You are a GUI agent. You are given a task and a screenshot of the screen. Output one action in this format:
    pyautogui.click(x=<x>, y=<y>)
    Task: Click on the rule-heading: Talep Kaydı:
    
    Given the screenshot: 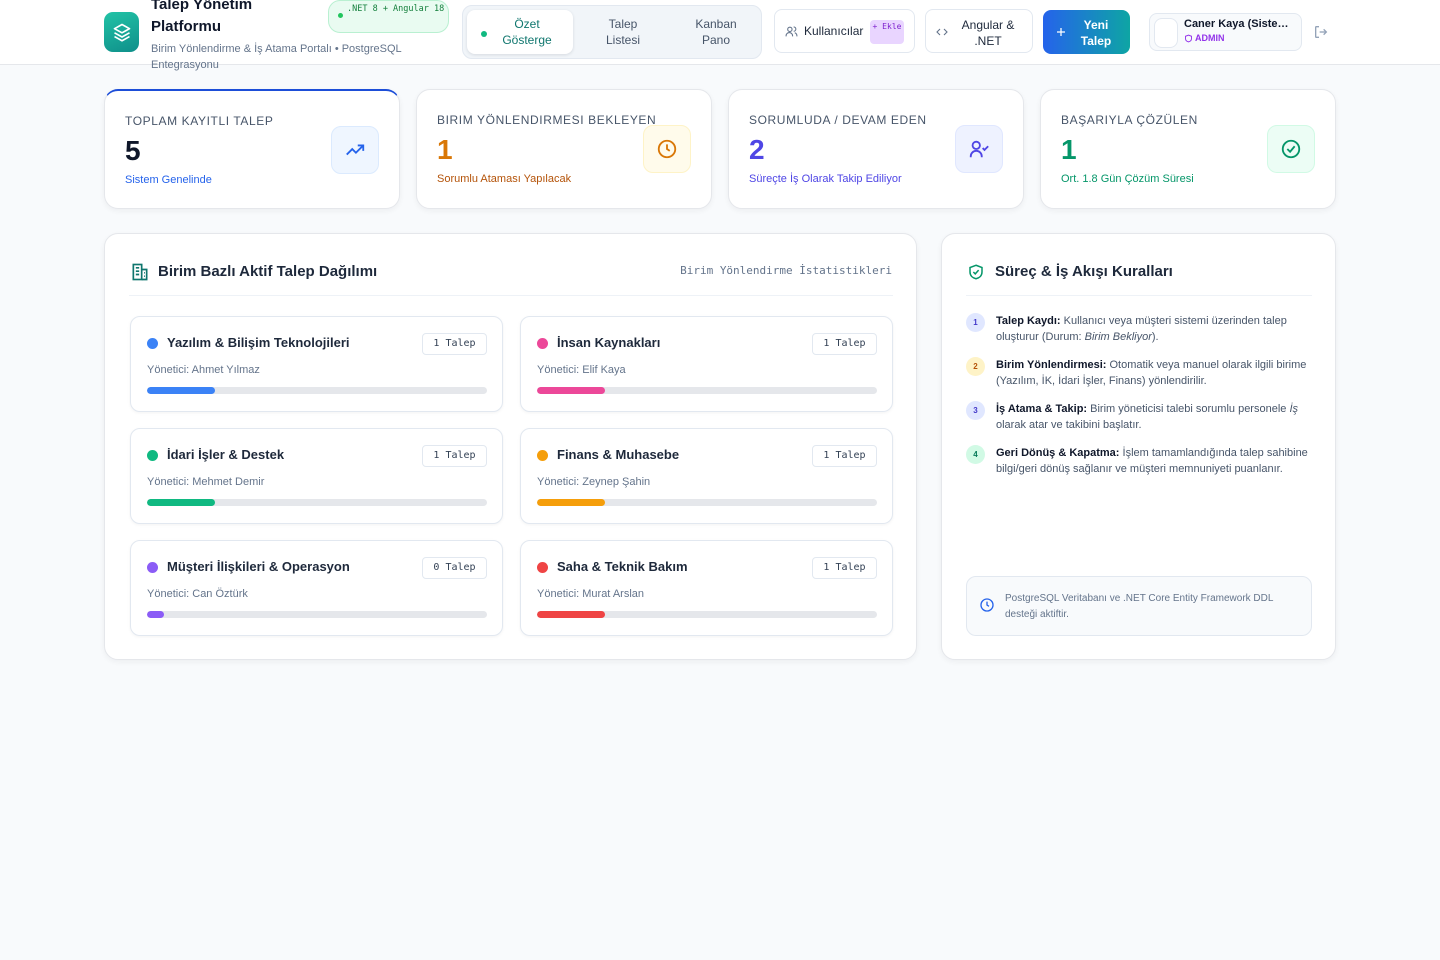 What is the action you would take?
    pyautogui.click(x=1028, y=321)
    